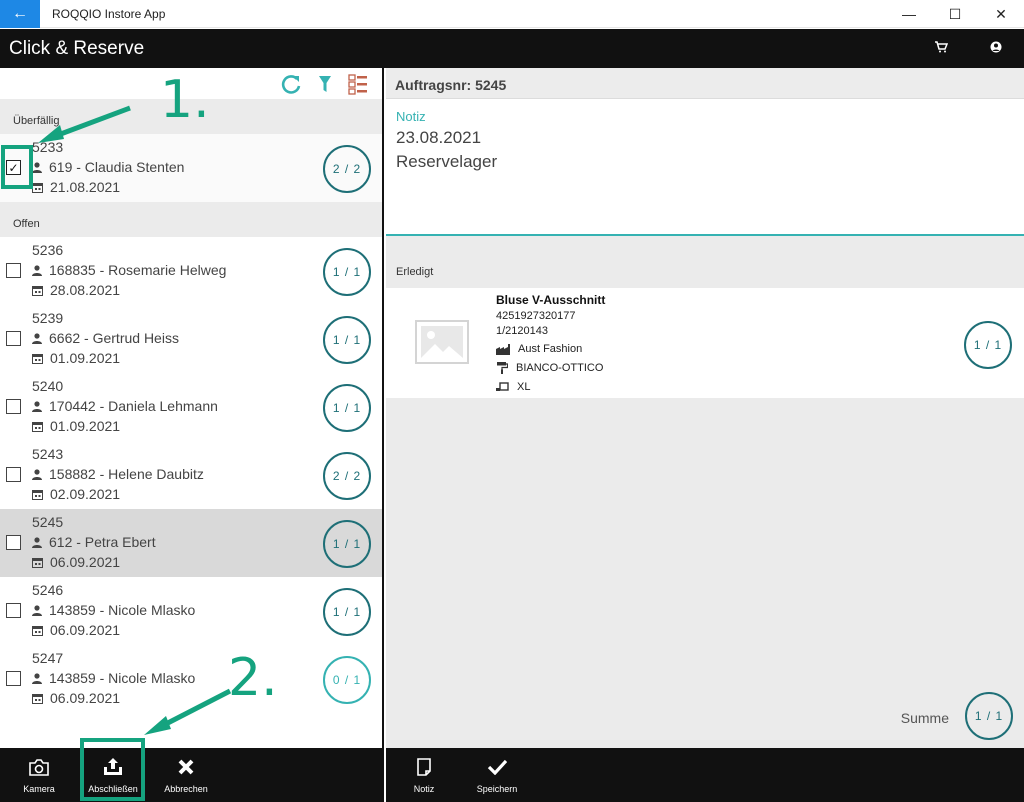  What do you see at coordinates (442, 342) in the screenshot?
I see `image-placeholder-icon` at bounding box center [442, 342].